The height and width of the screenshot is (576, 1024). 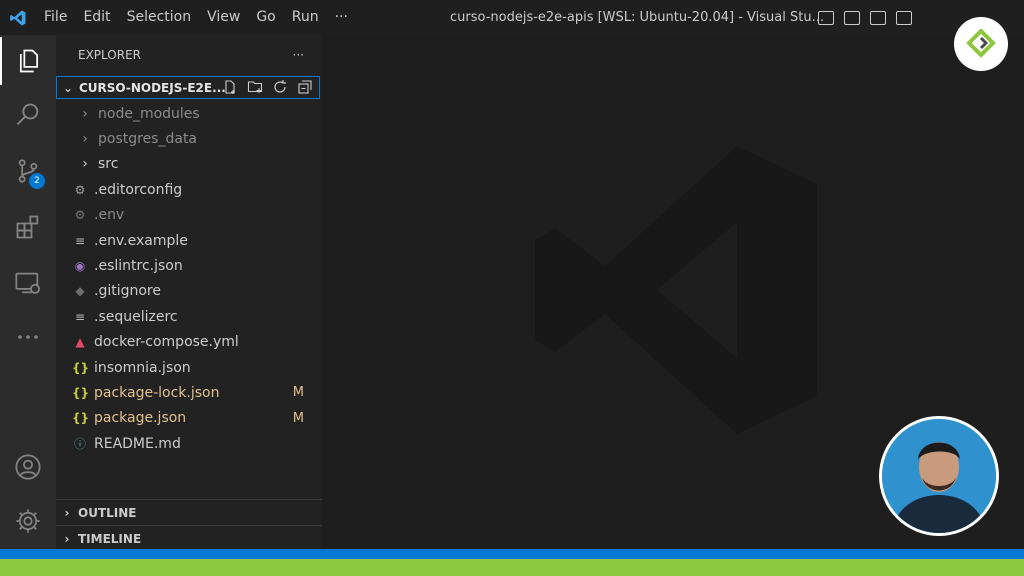 What do you see at coordinates (28, 467) in the screenshot?
I see `account-icon` at bounding box center [28, 467].